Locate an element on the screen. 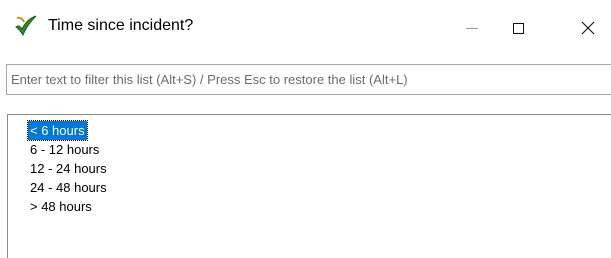 This screenshot has width=611, height=258. minimize-icon is located at coordinates (472, 28).